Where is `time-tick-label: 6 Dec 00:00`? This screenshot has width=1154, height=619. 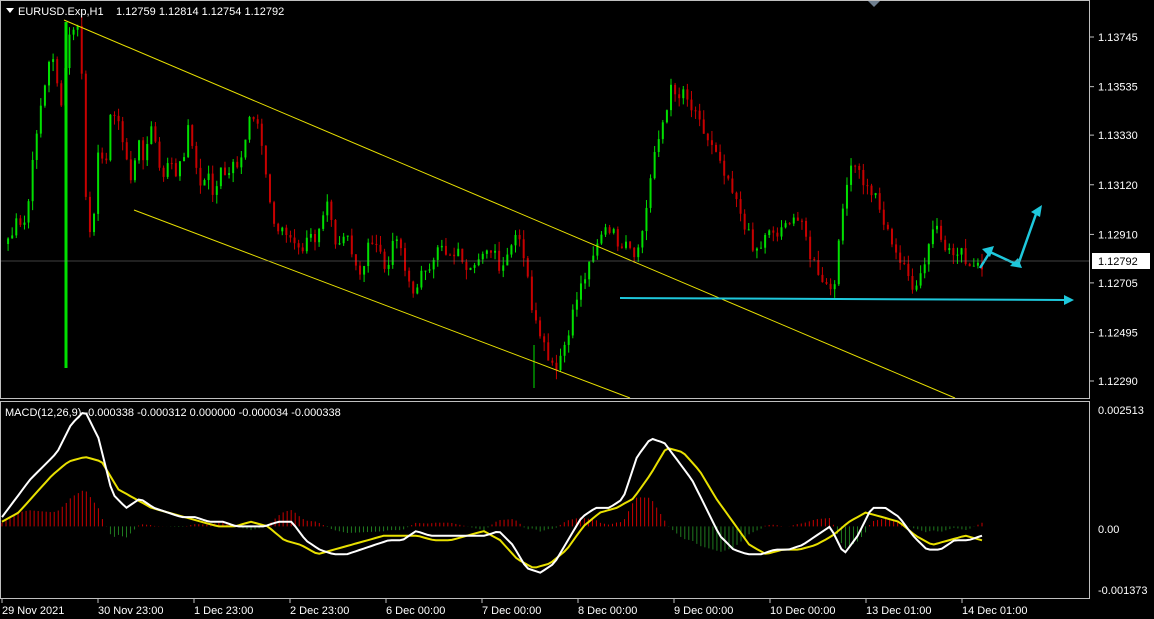
time-tick-label: 6 Dec 00:00 is located at coordinates (415, 611).